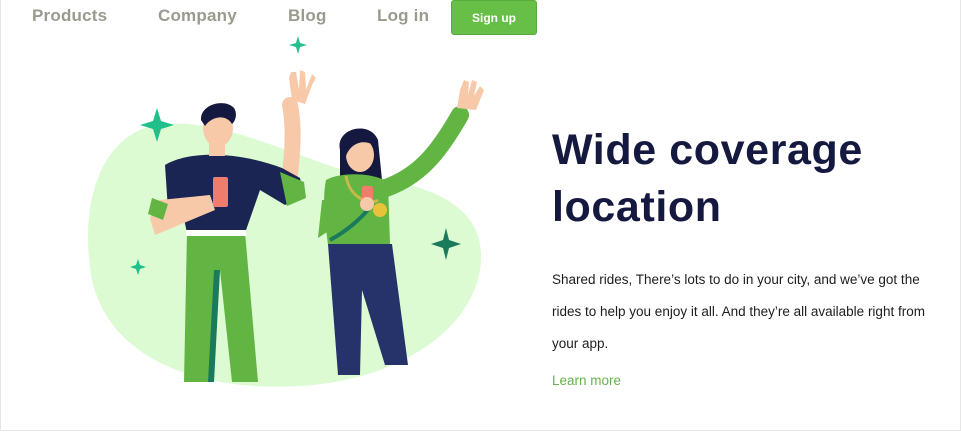  What do you see at coordinates (403, 16) in the screenshot?
I see `nav-login: Log in` at bounding box center [403, 16].